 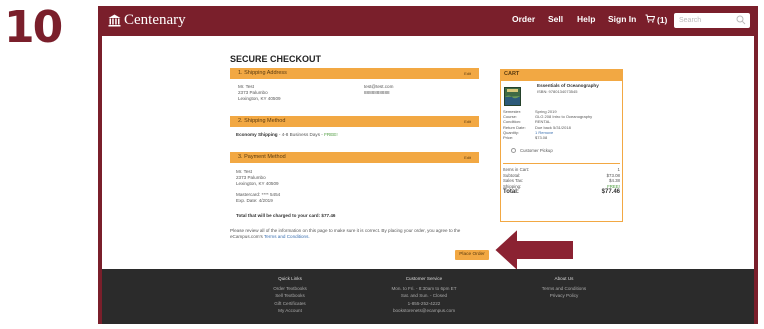 I want to click on nav-help: Help, so click(x=586, y=19).